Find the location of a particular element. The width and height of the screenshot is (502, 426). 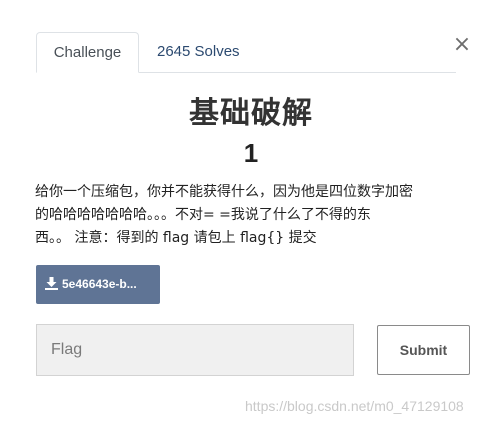

tab-solves: 2645 Solves is located at coordinates (198, 52).